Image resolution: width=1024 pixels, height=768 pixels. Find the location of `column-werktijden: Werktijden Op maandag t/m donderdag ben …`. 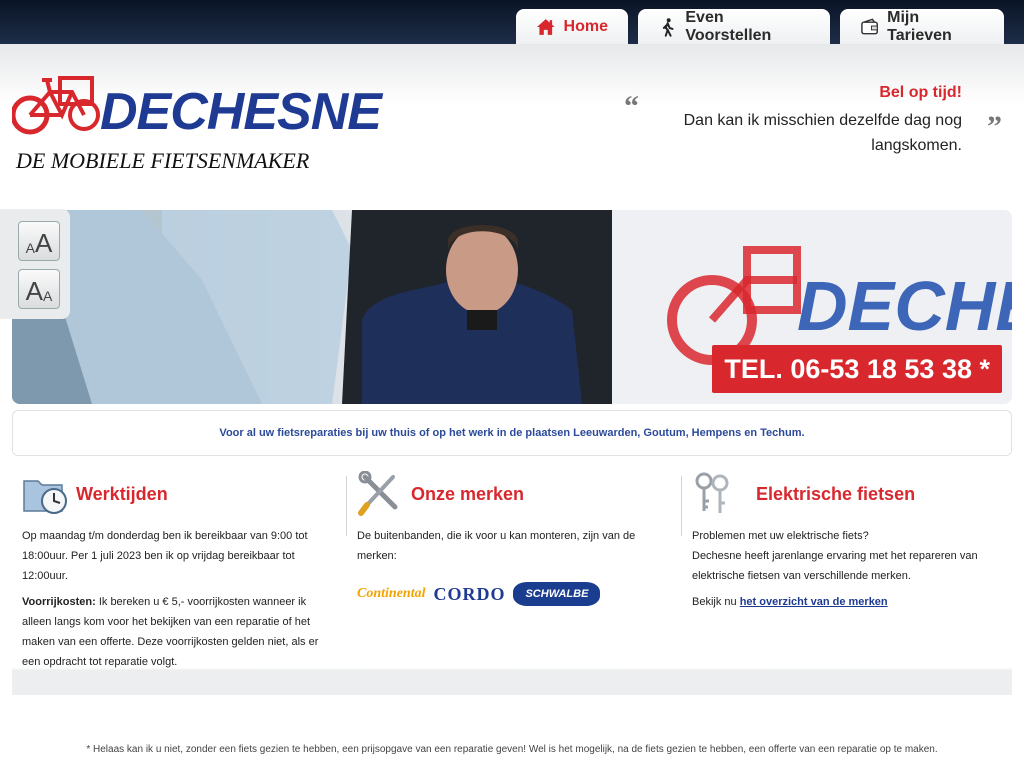

column-werktijden: Werktijden Op maandag t/m donderdag ben … is located at coordinates (177, 569).